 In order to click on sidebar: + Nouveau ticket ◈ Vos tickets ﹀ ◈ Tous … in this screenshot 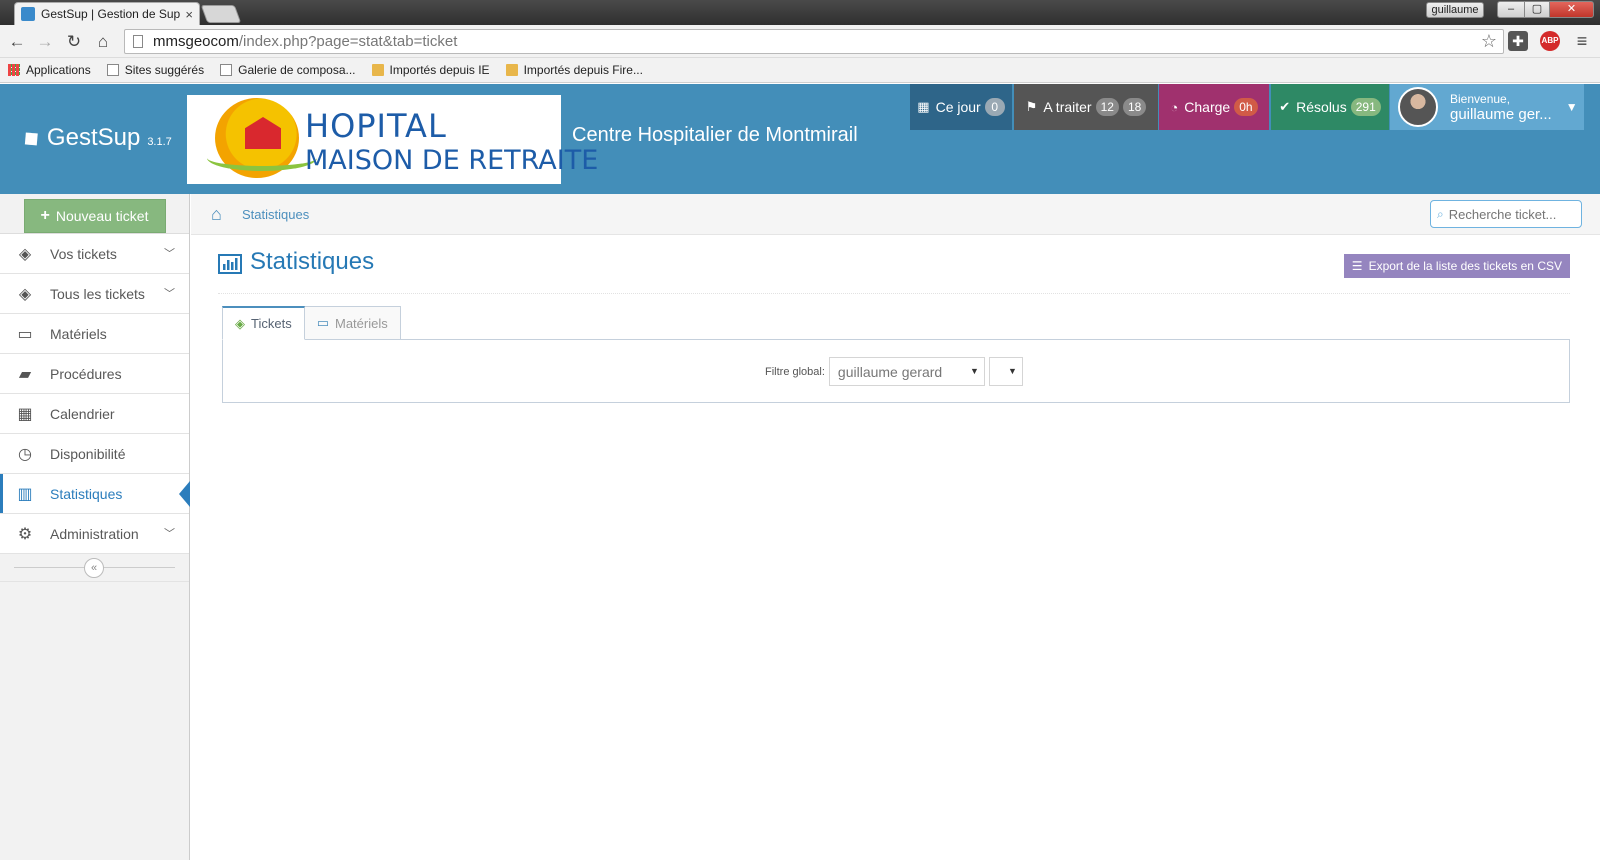, I will do `click(95, 527)`.